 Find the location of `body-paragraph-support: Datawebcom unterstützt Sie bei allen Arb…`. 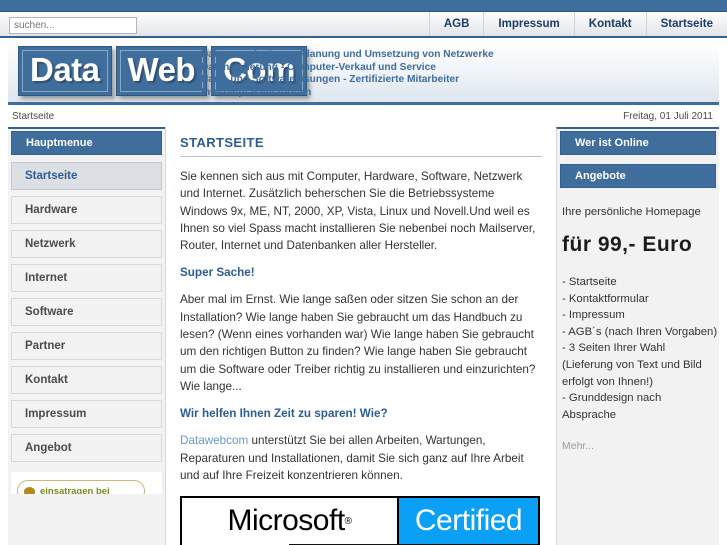

body-paragraph-support: Datawebcom unterstützt Sie bei allen Arb… is located at coordinates (361, 458).